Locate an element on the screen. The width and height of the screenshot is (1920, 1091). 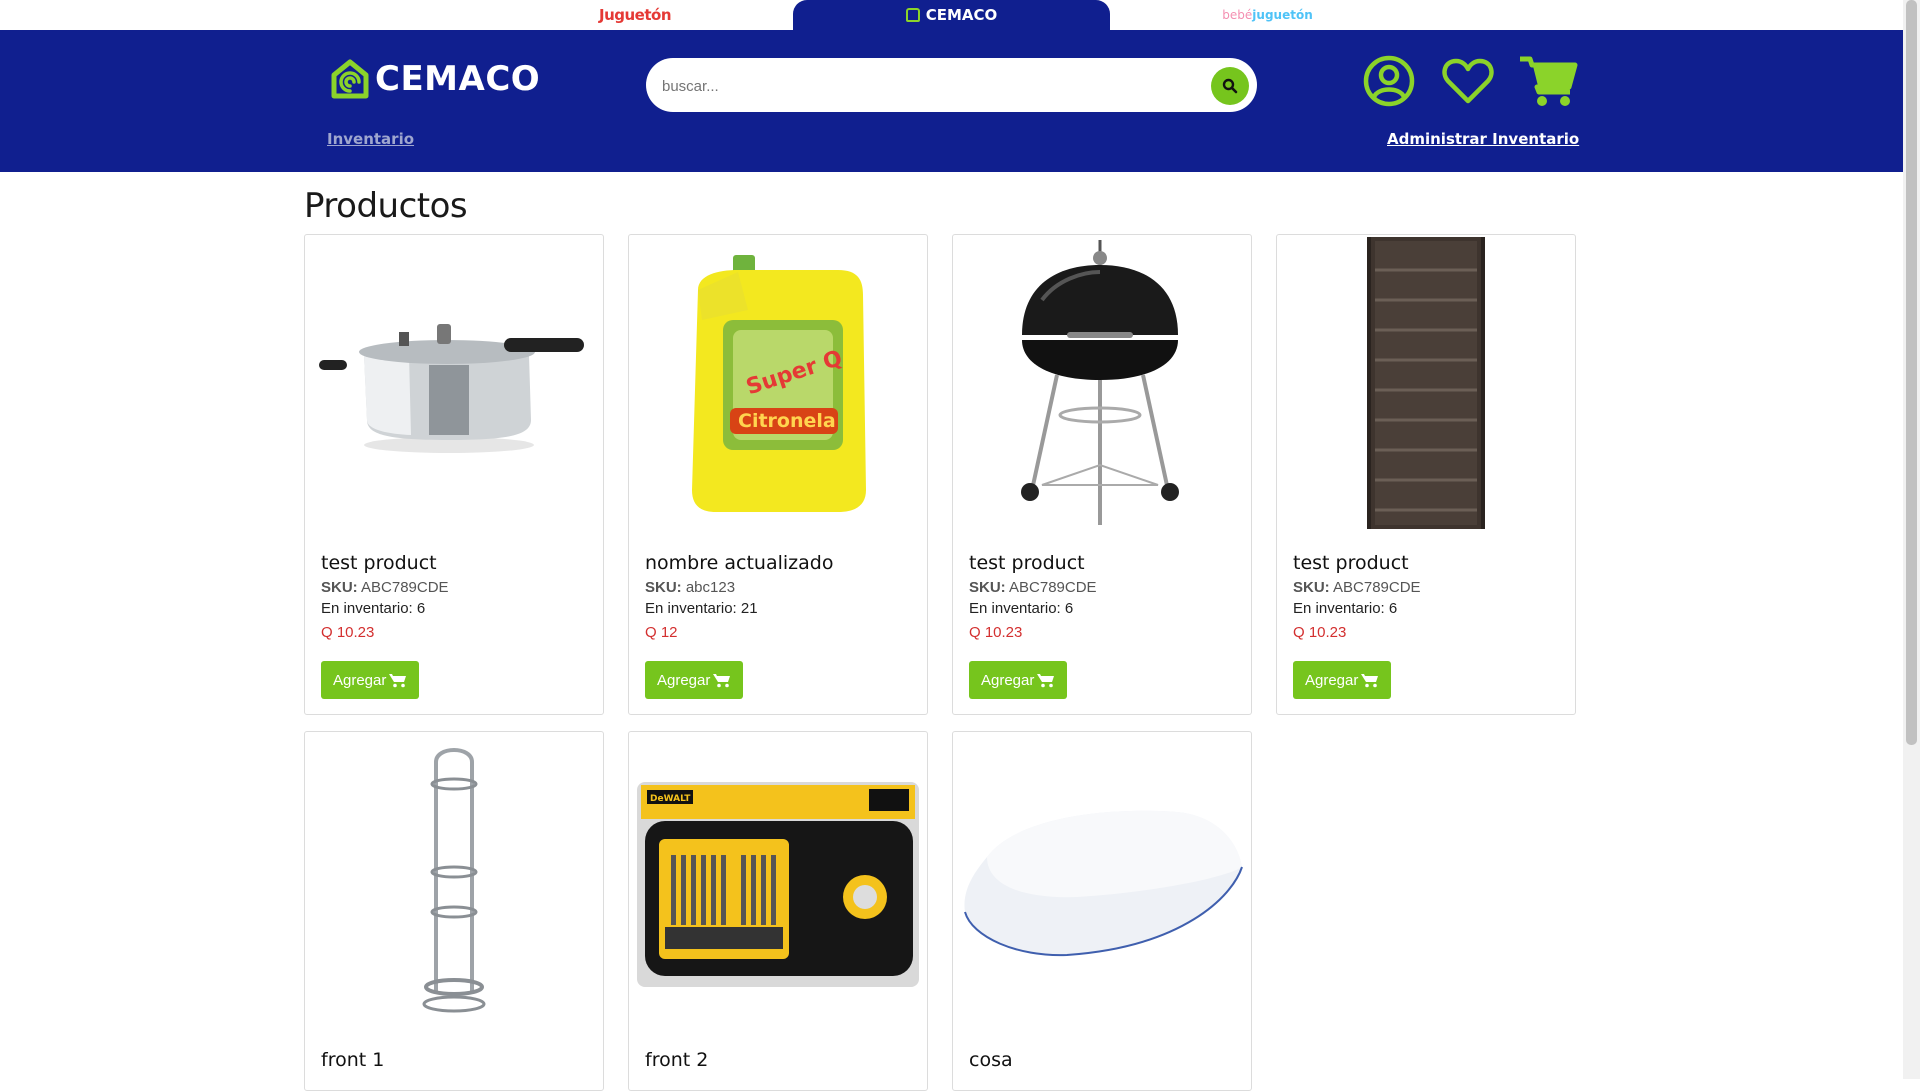
search-bar is located at coordinates (951, 86).